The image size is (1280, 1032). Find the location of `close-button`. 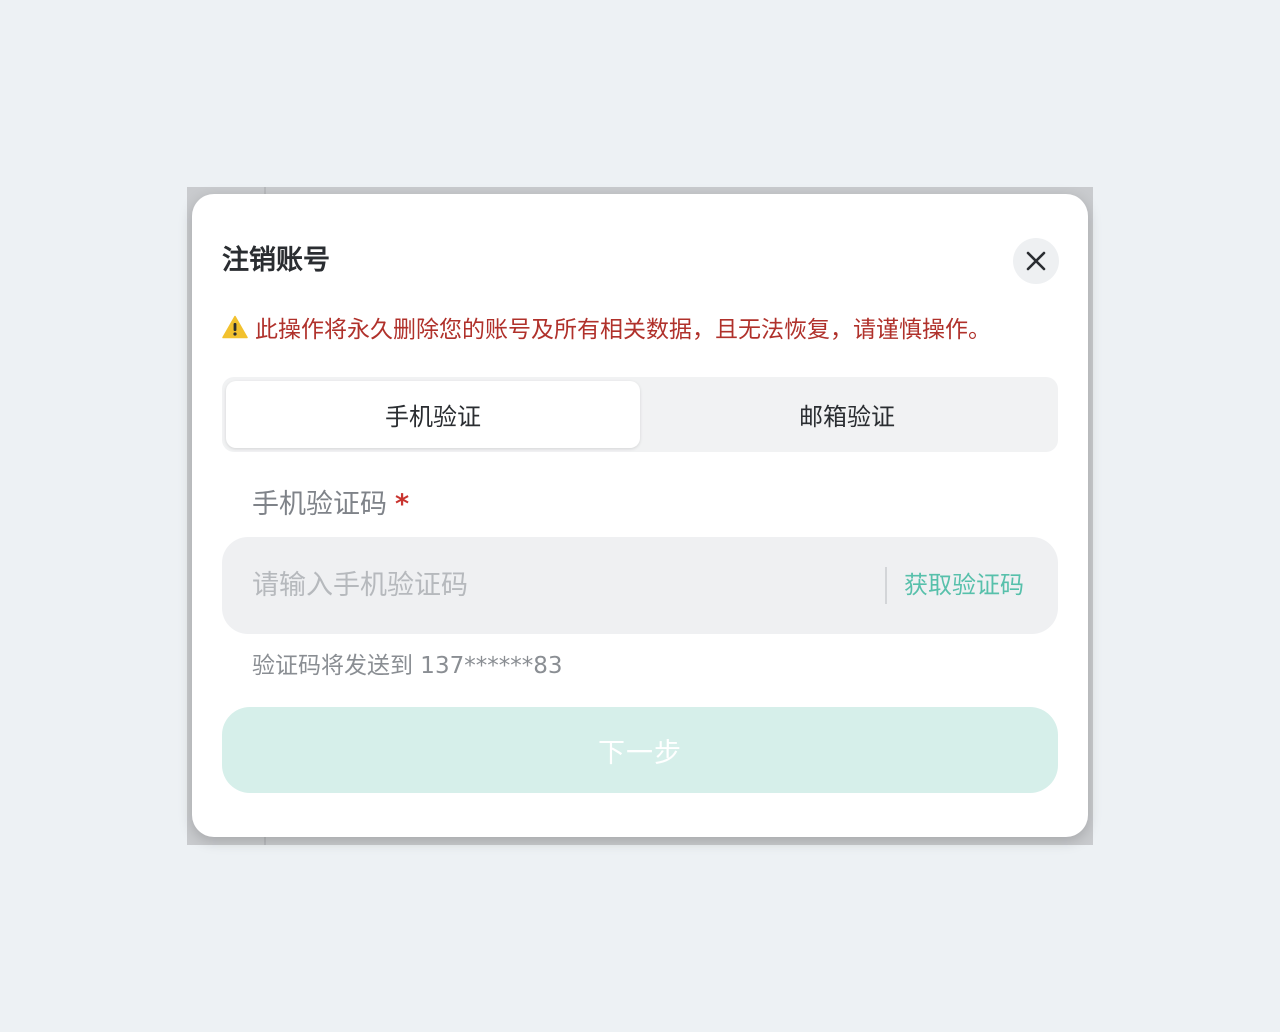

close-button is located at coordinates (1036, 261).